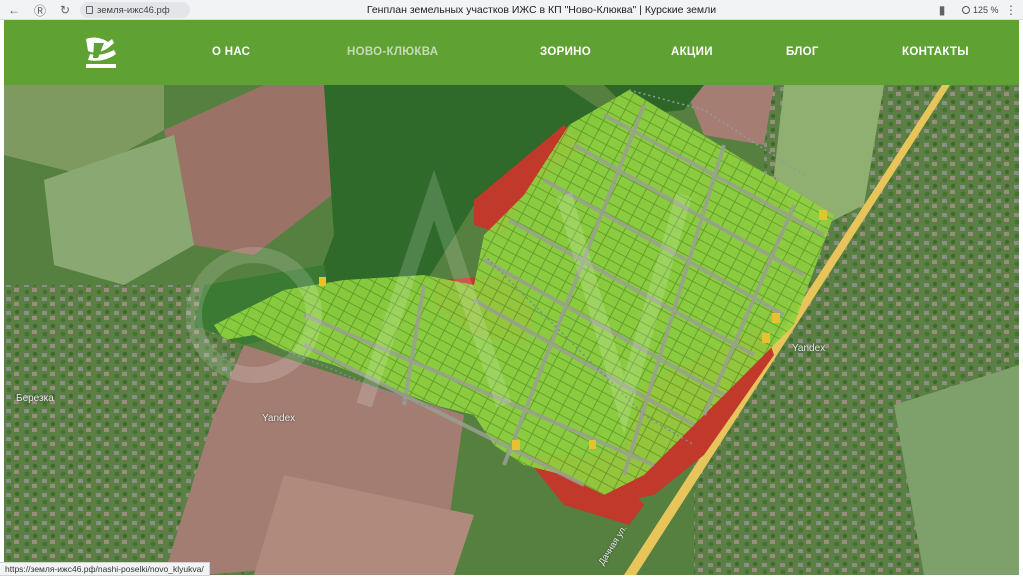 The width and height of the screenshot is (1023, 577). Describe the element at coordinates (40, 10) in the screenshot. I see `yandex-browser-icon: Ⓡ` at that location.